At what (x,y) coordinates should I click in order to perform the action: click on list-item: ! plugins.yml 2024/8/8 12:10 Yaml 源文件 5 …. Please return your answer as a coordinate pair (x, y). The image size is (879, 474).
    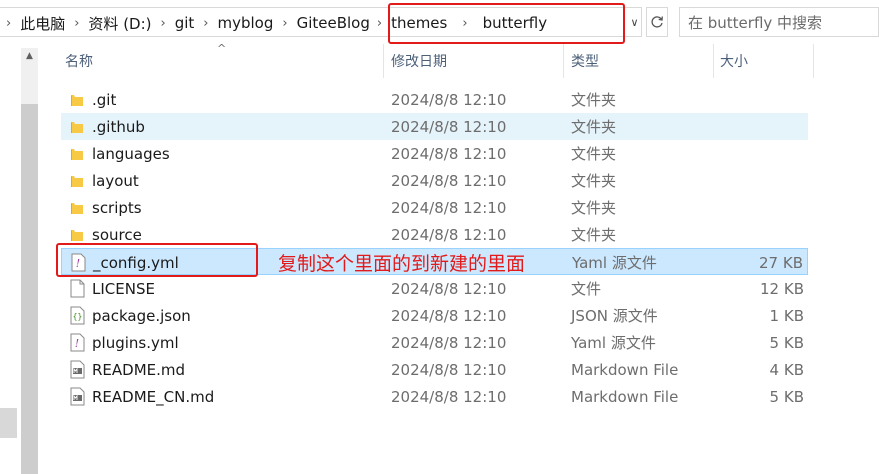
    Looking at the image, I should click on (434, 342).